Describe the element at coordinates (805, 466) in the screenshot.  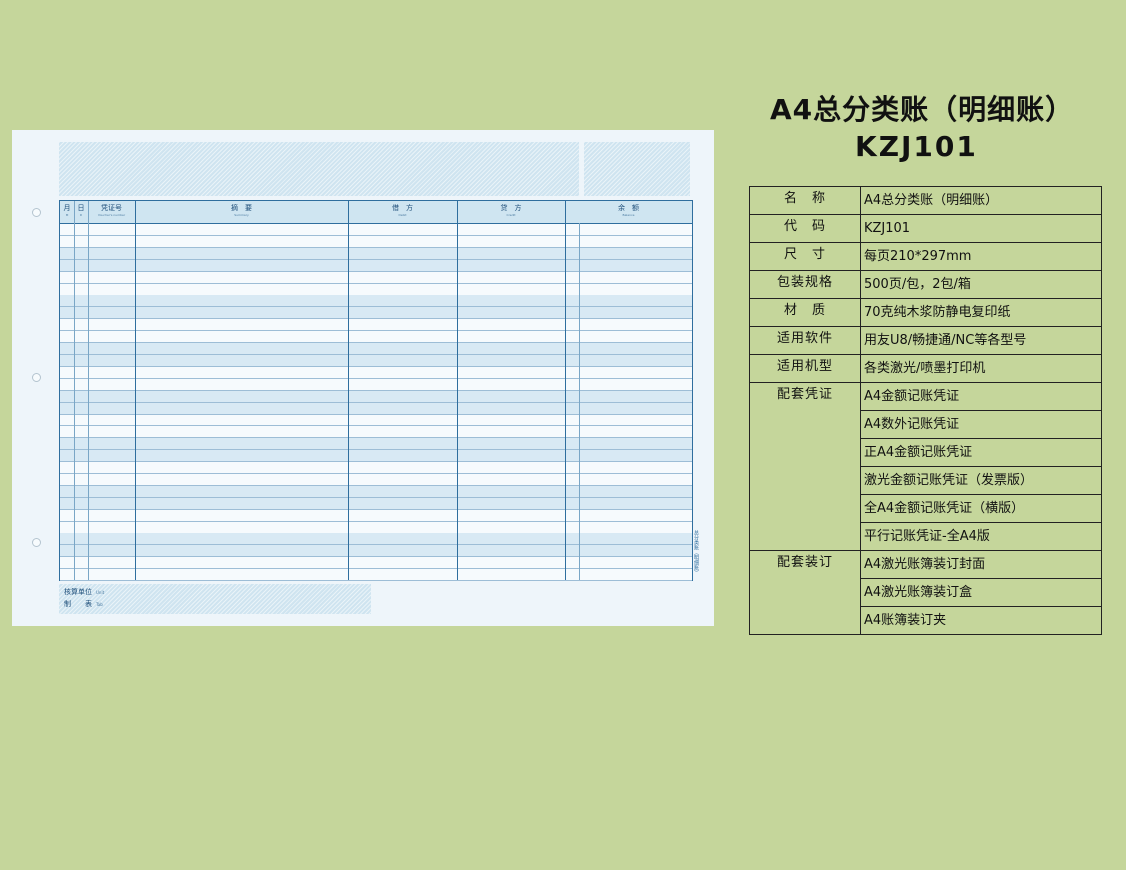
I see `voucher-group-label: 配套凭证` at that location.